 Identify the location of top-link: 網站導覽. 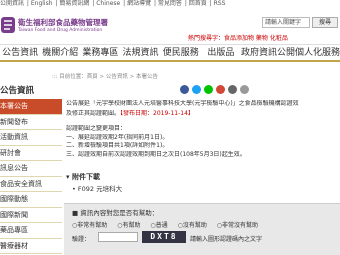
(139, 3).